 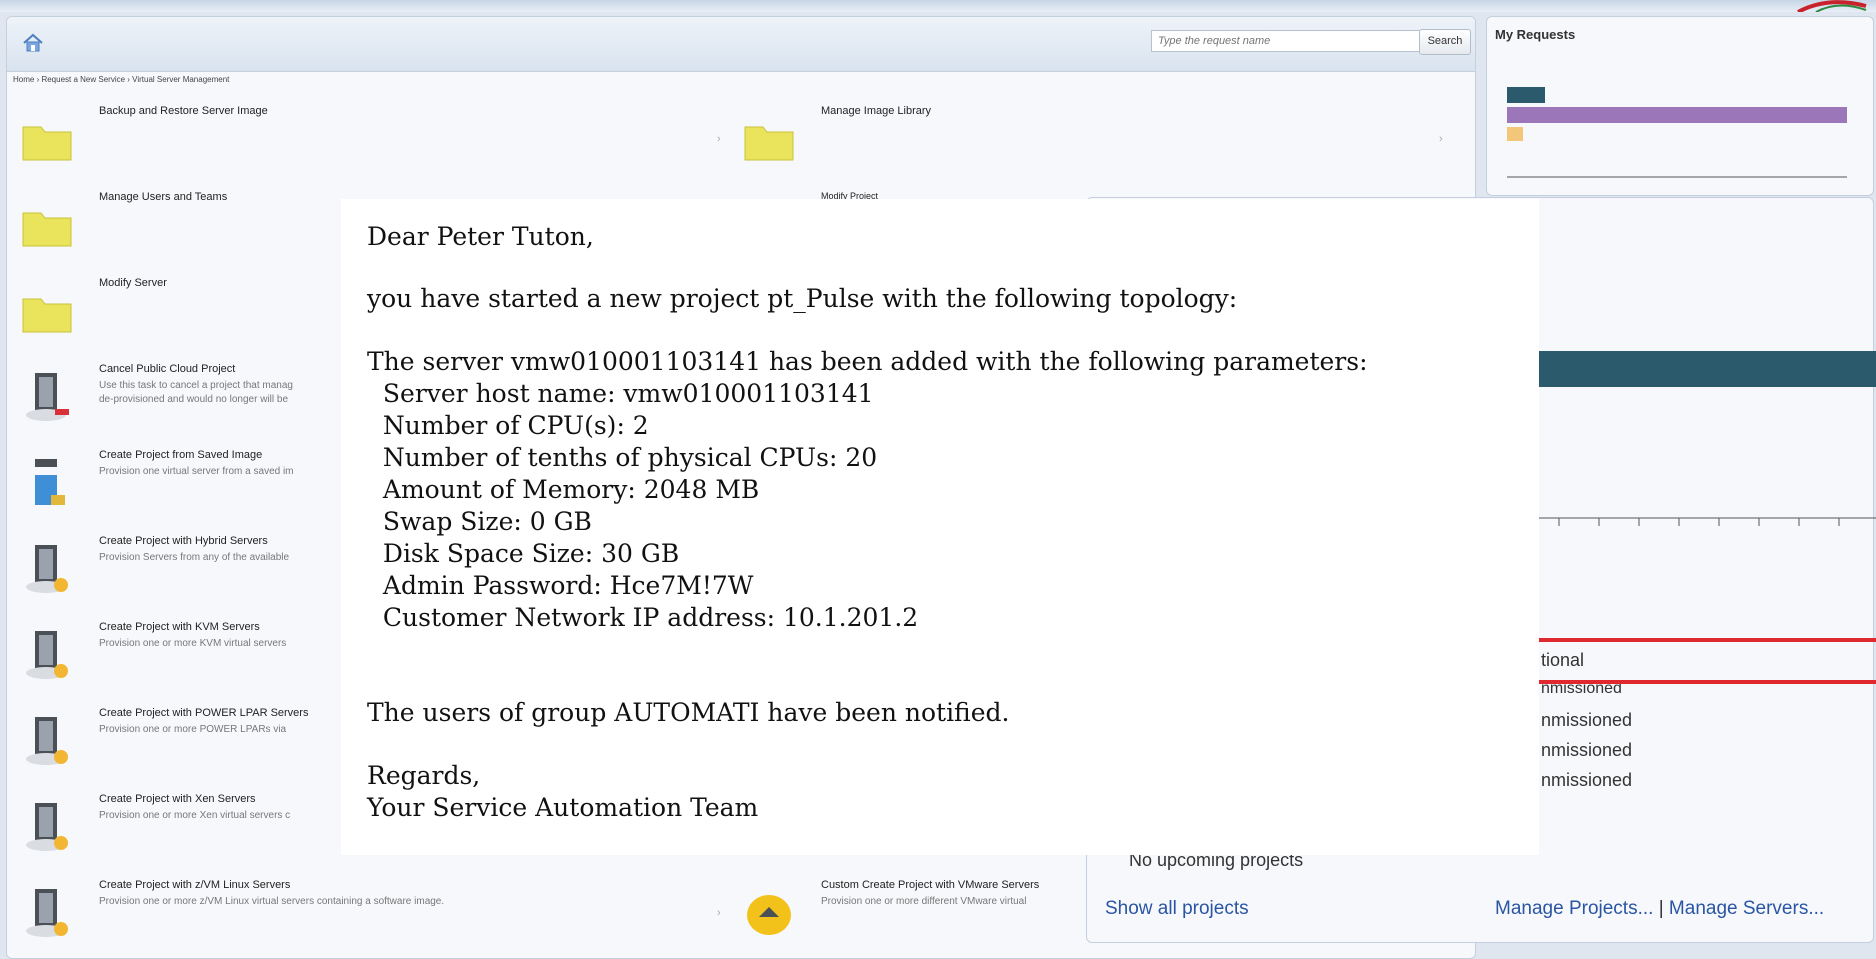 I want to click on task-title: Modify Server, so click(x=133, y=283).